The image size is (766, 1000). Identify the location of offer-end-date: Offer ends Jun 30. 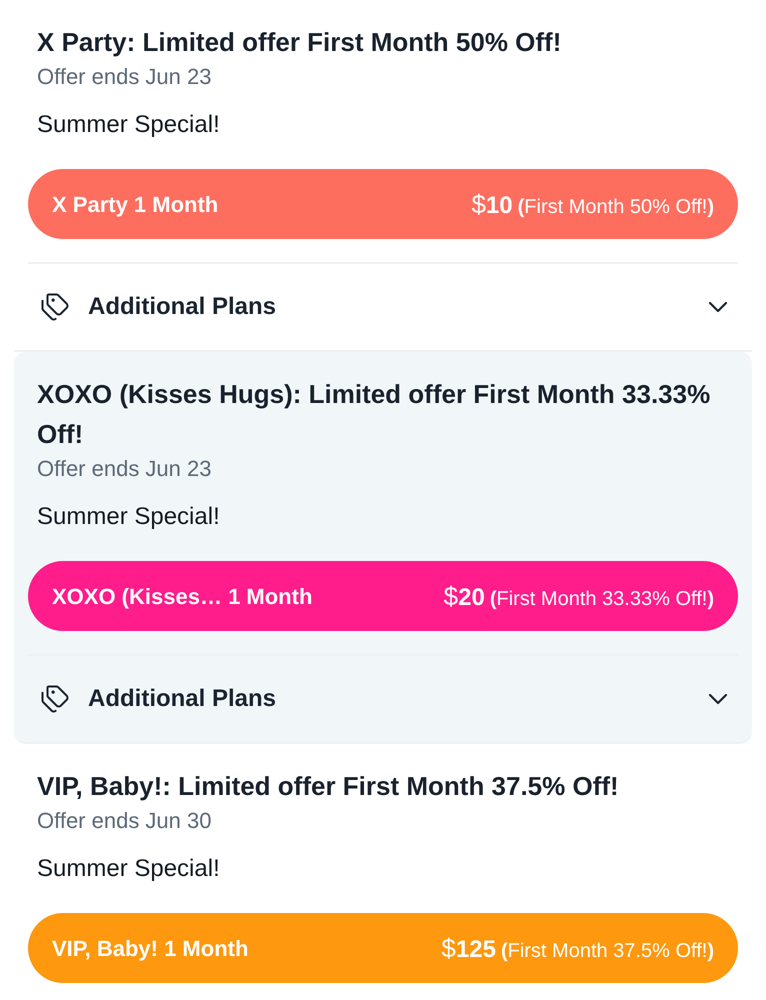
(124, 821).